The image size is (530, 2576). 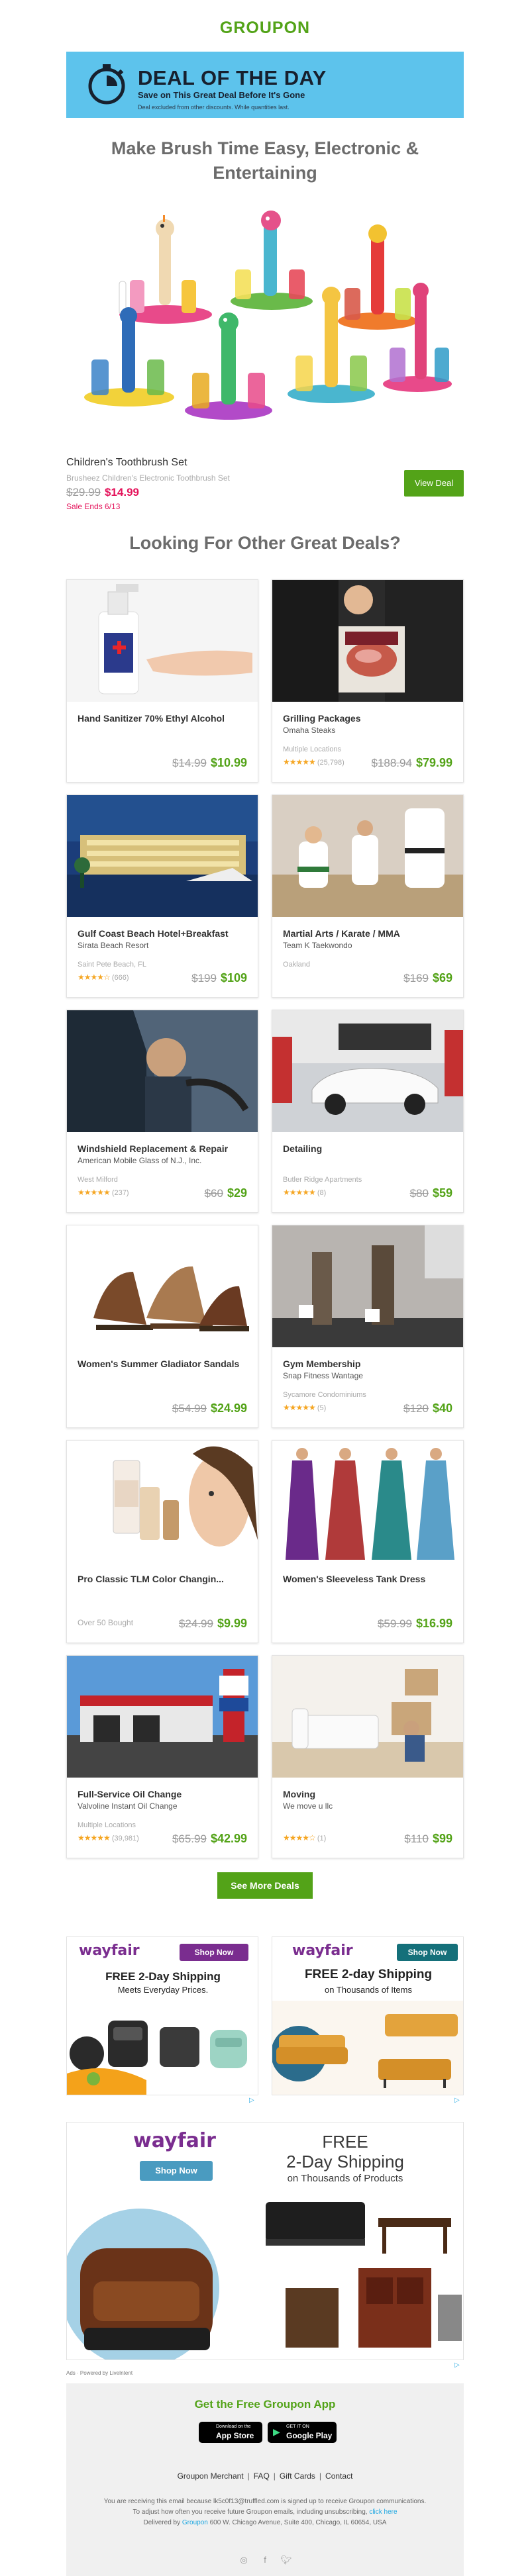 What do you see at coordinates (369, 933) in the screenshot?
I see `deal-title: Martial Arts / Karate / MMA` at bounding box center [369, 933].